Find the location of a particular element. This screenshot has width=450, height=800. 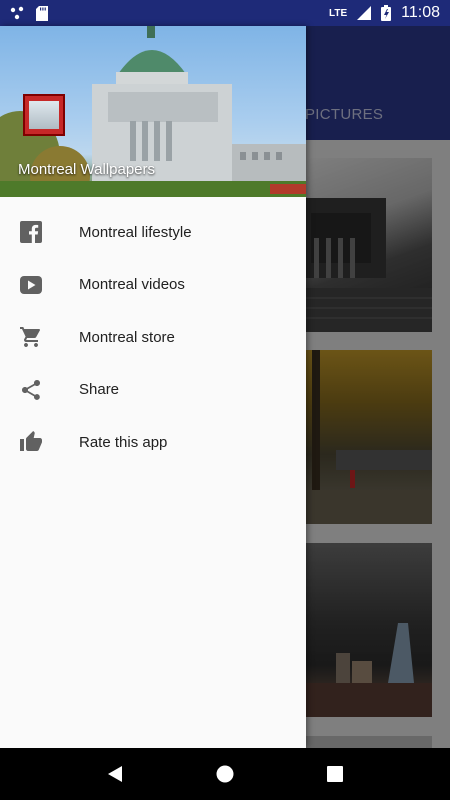

system-navigation-bar is located at coordinates (225, 774).